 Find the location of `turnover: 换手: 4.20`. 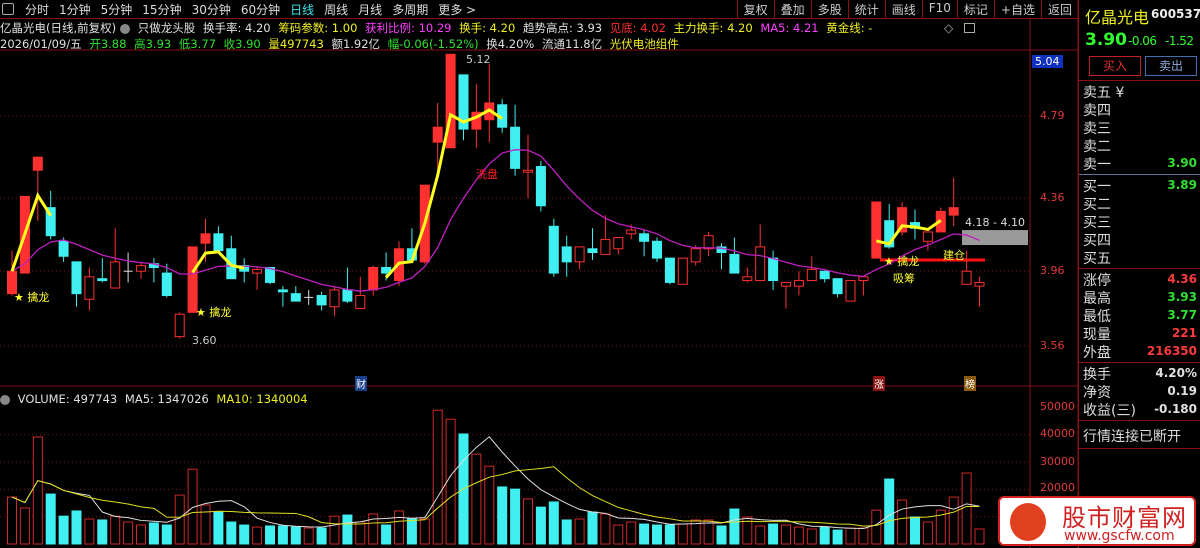

turnover: 换手: 4.20 is located at coordinates (487, 28).